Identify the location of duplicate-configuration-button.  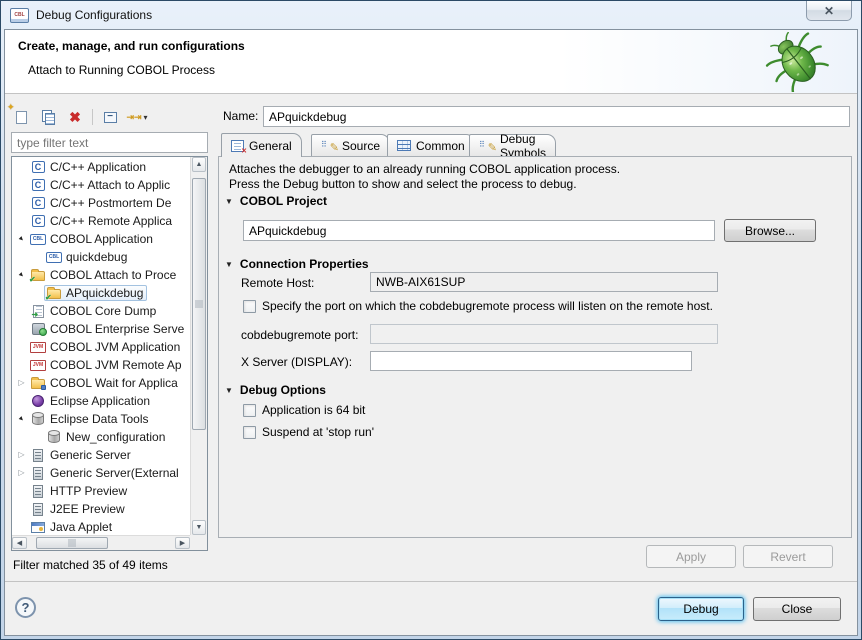
(48, 117).